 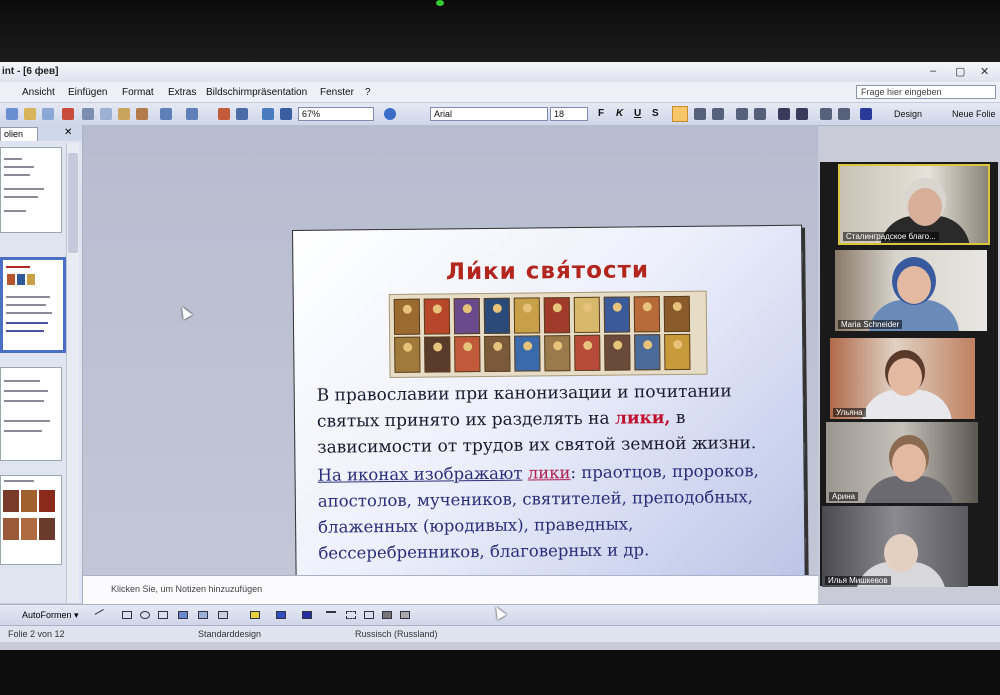 I want to click on new-slide-button: Neue Folie, so click(x=974, y=114).